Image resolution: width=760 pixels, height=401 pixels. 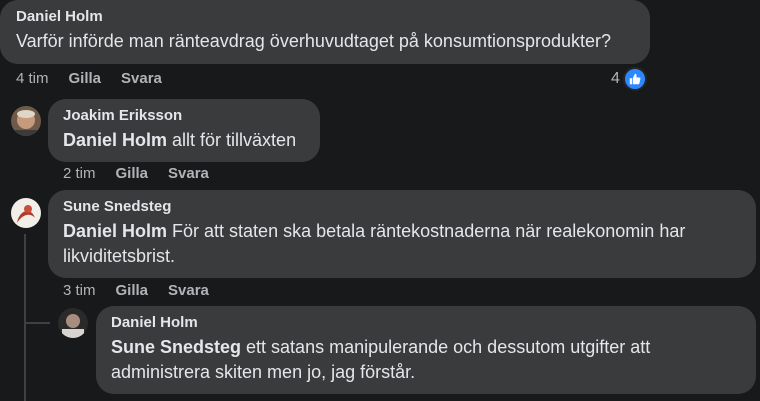 I want to click on comment-text: Daniel Holm allt för tillväxten, so click(x=185, y=140).